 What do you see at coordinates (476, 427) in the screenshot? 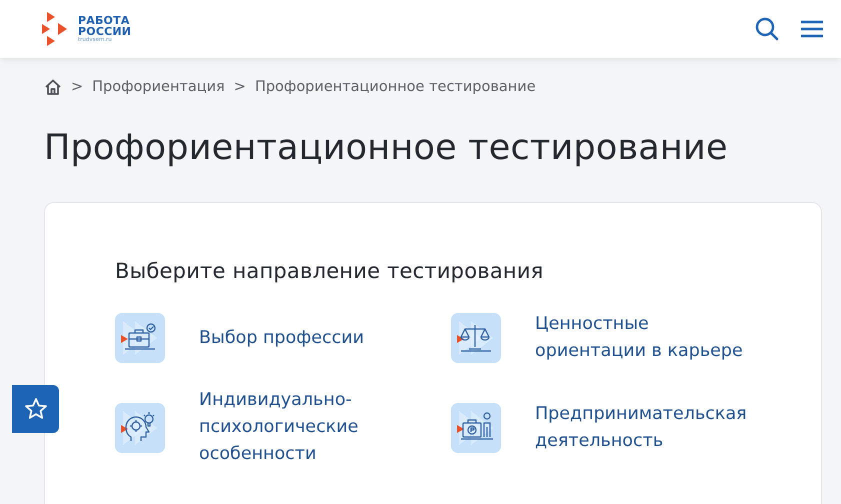
I see `person-case-icon` at bounding box center [476, 427].